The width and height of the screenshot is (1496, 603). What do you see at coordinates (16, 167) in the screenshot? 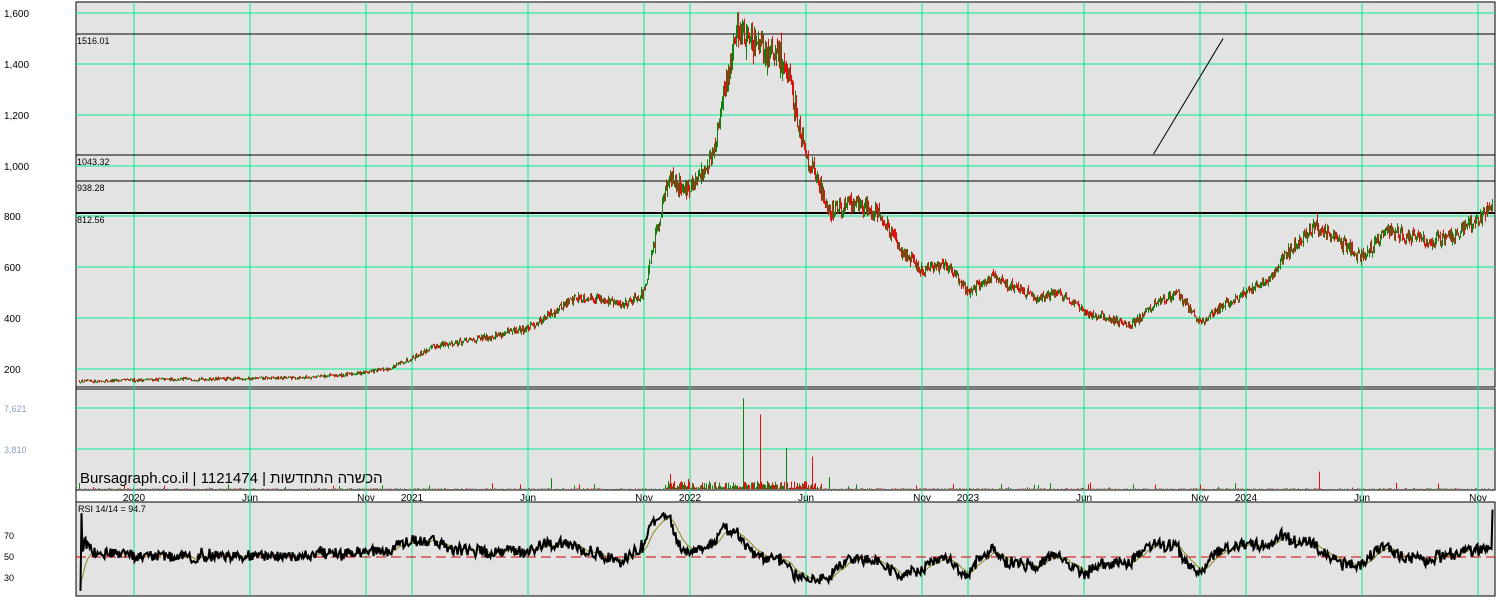
I see `price-y-tick-label: 1,000` at bounding box center [16, 167].